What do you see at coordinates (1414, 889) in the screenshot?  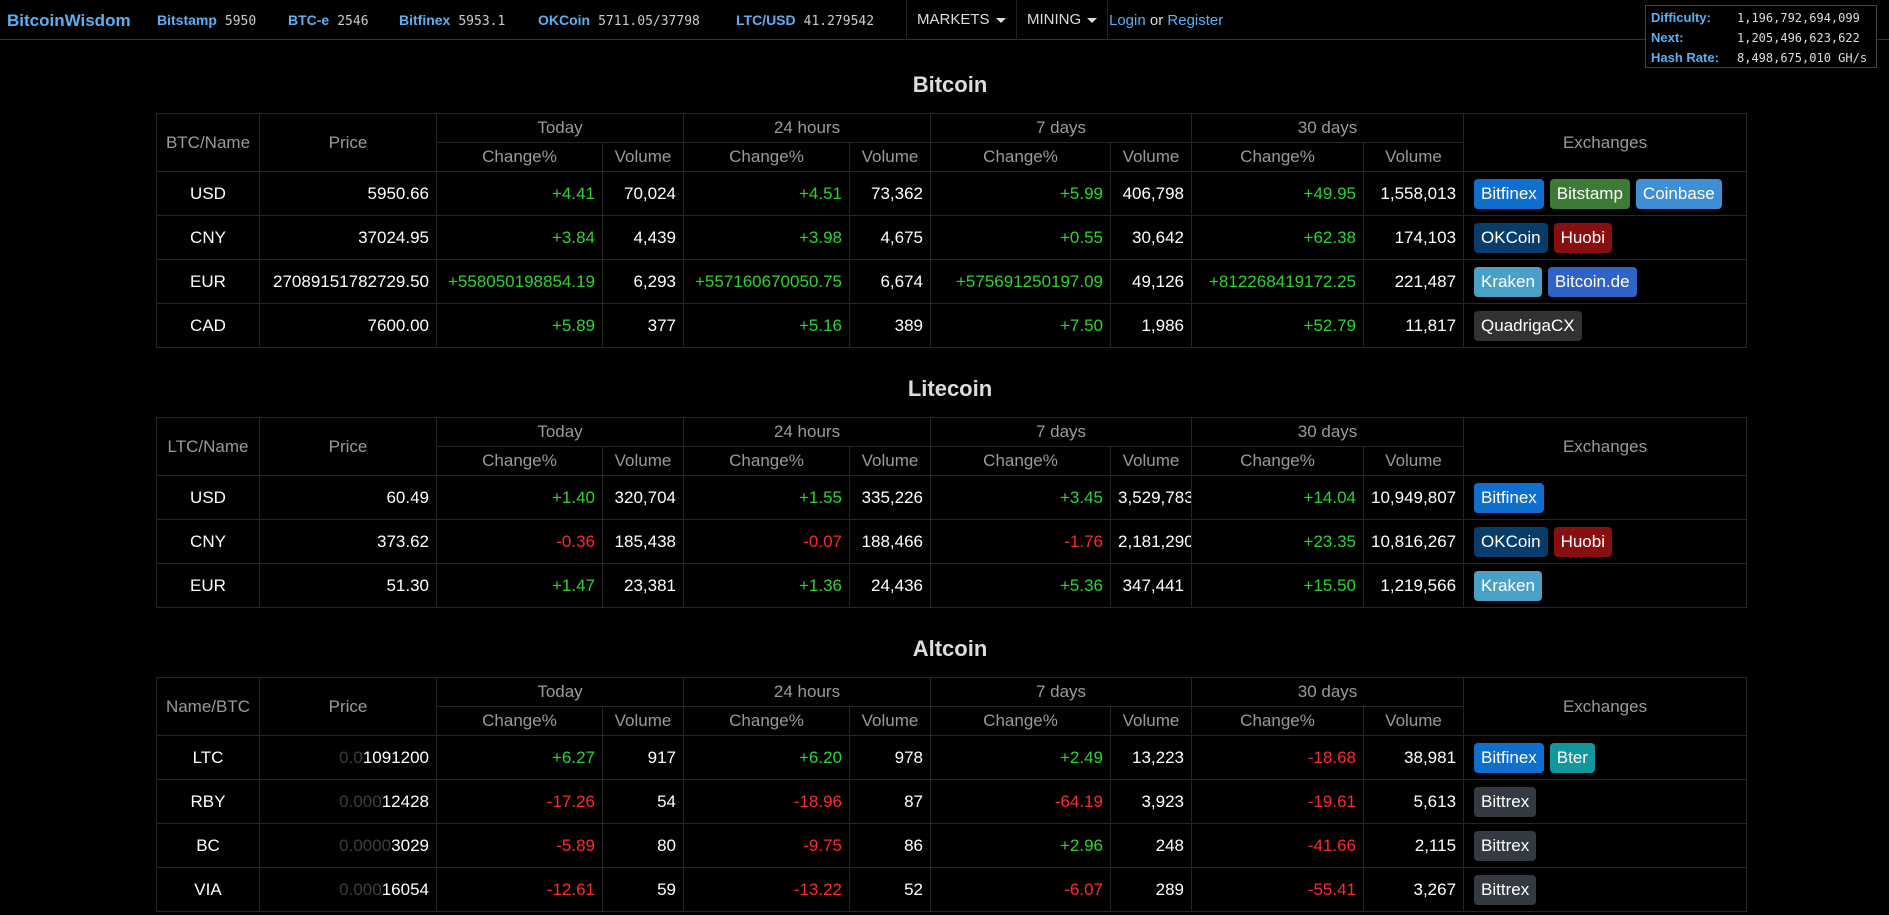 I see `volume-cell: 3,267` at bounding box center [1414, 889].